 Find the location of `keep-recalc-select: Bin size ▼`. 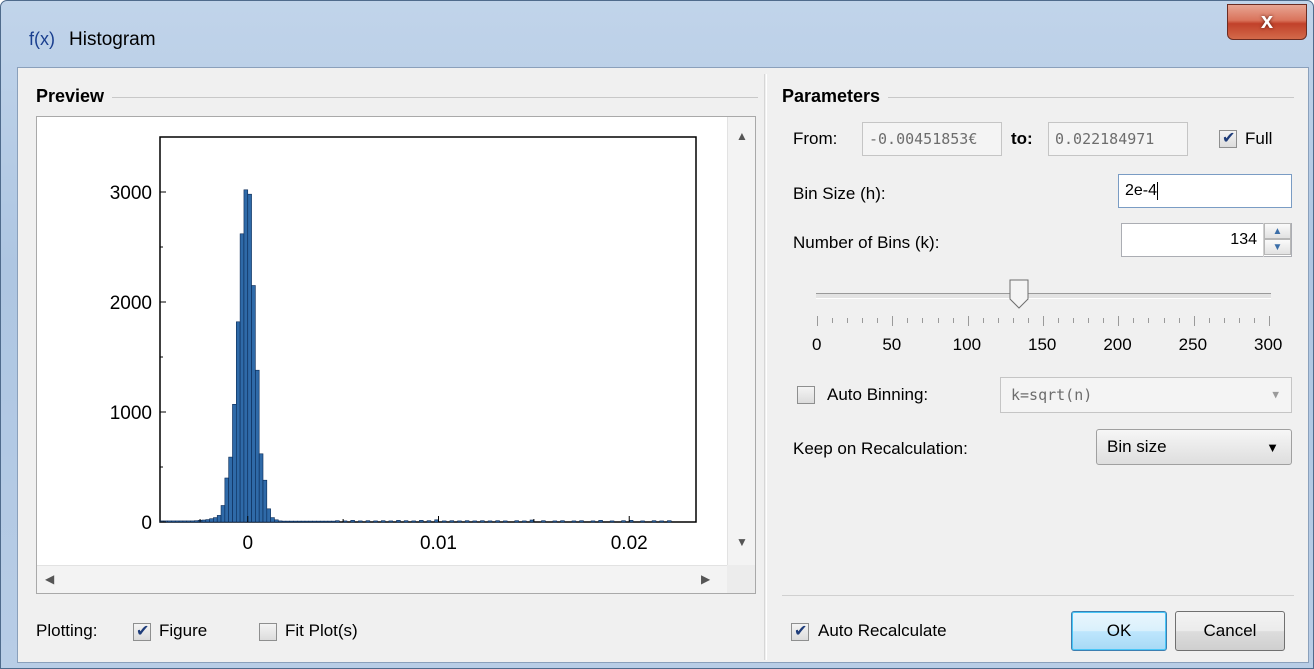

keep-recalc-select: Bin size ▼ is located at coordinates (1194, 447).